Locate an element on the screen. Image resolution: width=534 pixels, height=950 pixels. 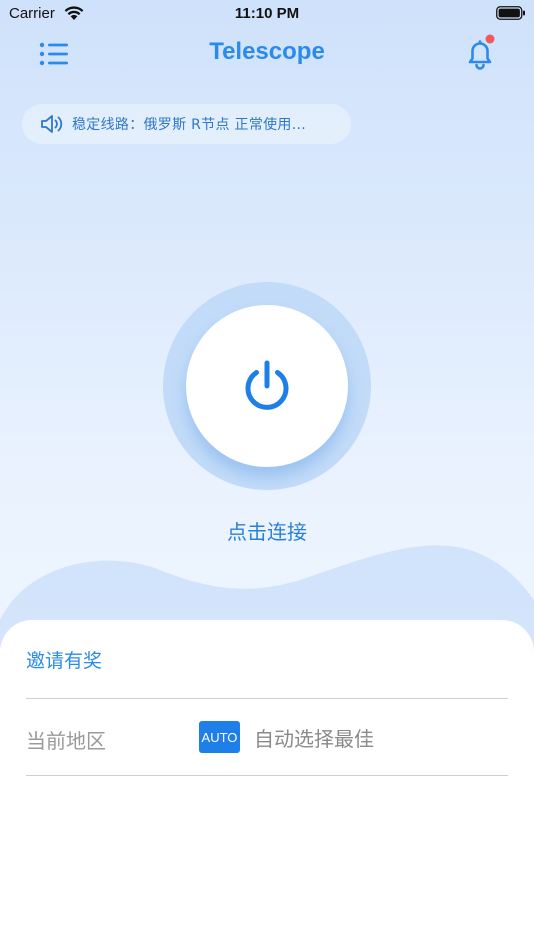
app-title: Telescope is located at coordinates (267, 51).